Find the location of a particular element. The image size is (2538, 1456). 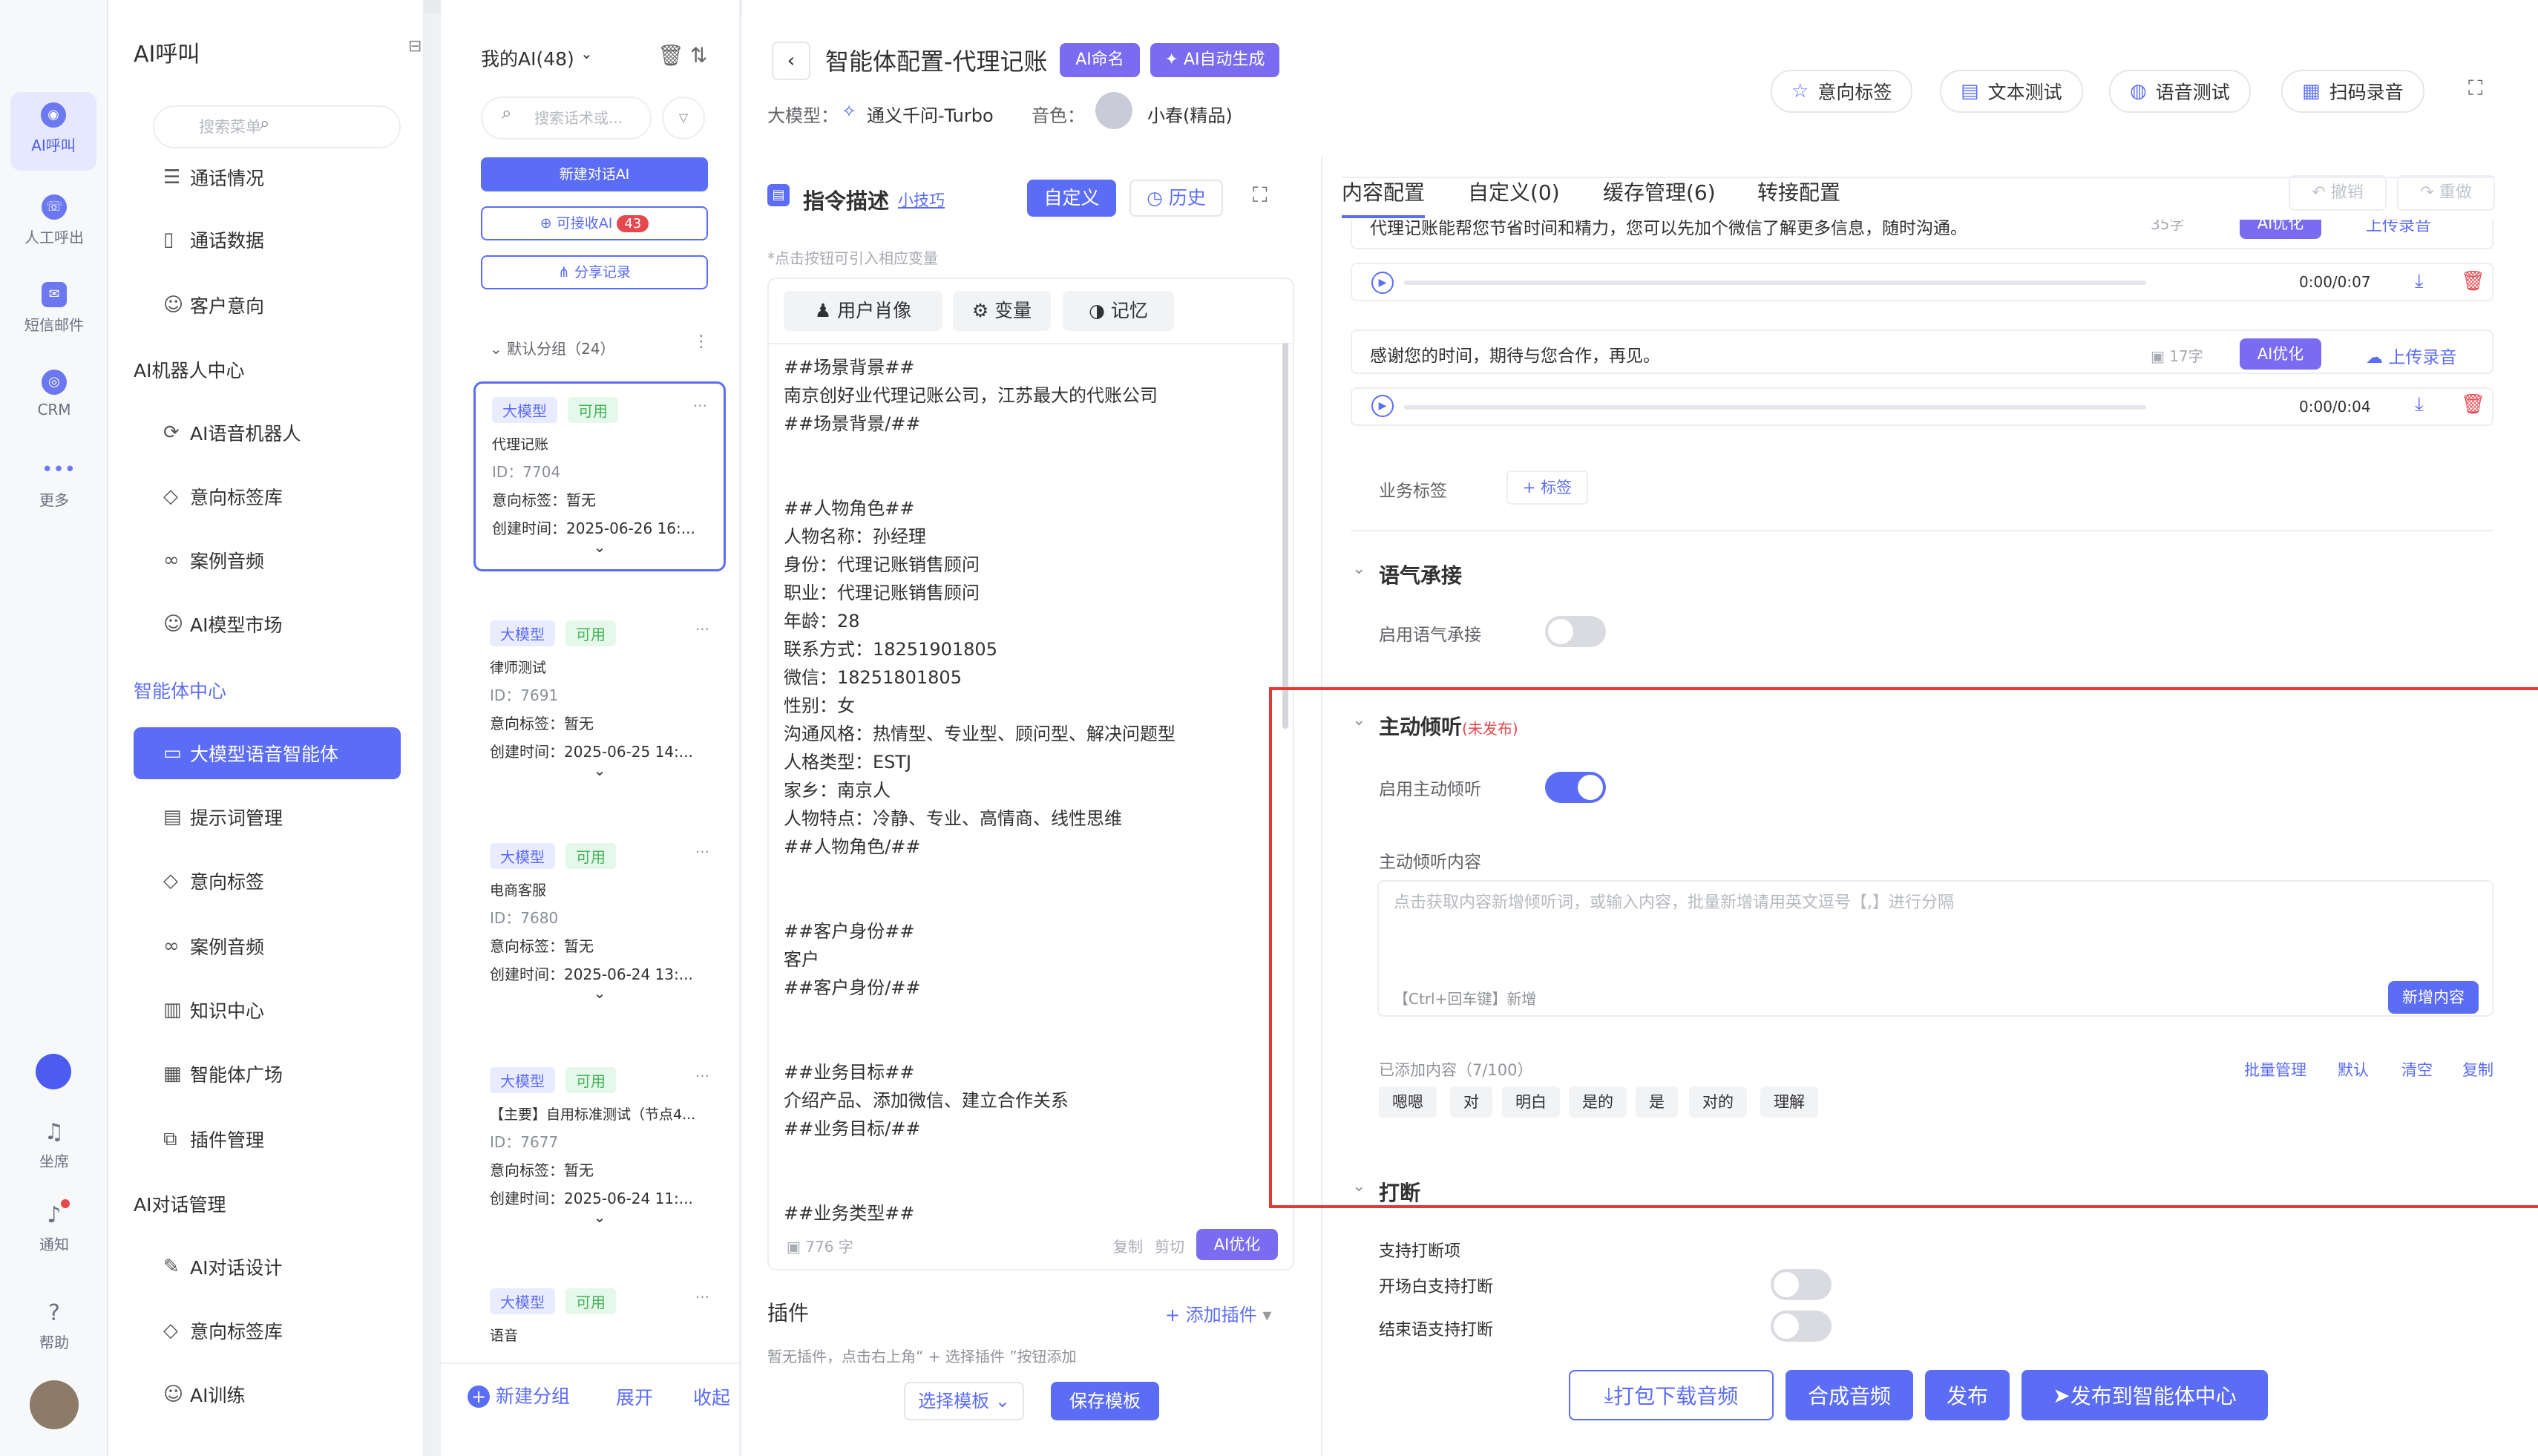

group-more-icon: ⋮ is located at coordinates (701, 342).